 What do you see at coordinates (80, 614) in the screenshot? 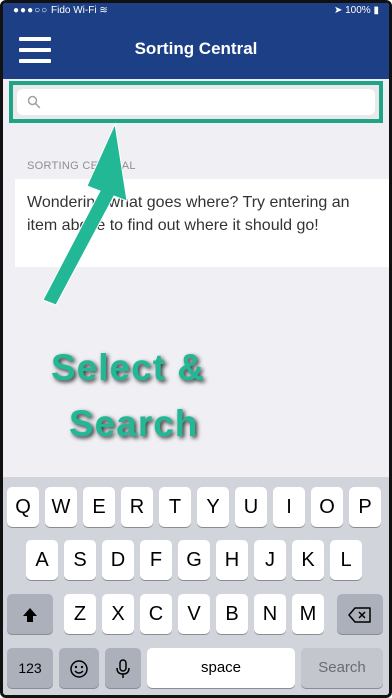
I see `key-z: Z` at bounding box center [80, 614].